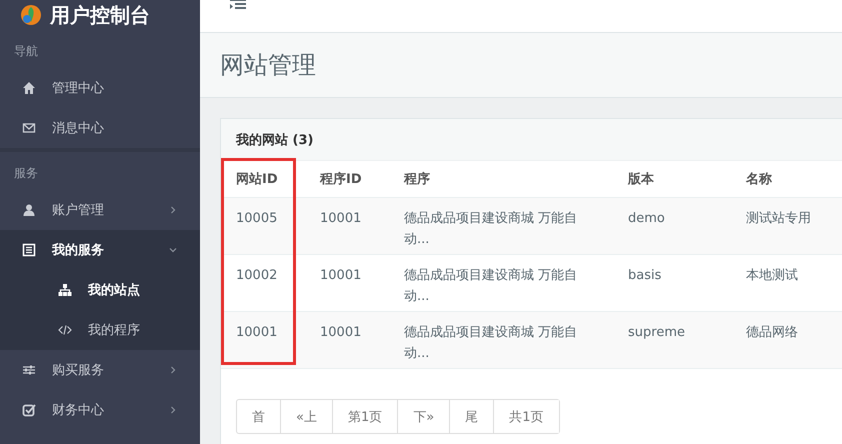  What do you see at coordinates (100, 410) in the screenshot?
I see `menu-item: 财务中心` at bounding box center [100, 410].